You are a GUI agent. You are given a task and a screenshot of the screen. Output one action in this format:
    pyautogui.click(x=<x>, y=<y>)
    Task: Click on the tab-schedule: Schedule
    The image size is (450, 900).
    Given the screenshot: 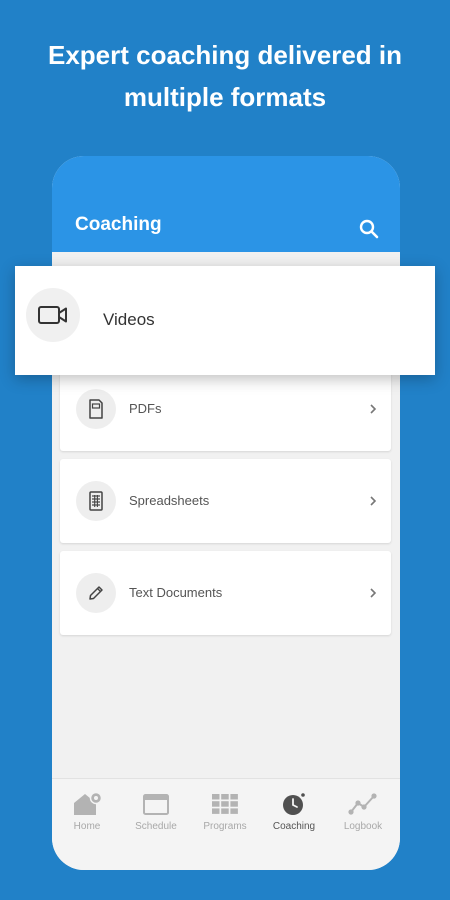 What is the action you would take?
    pyautogui.click(x=156, y=810)
    